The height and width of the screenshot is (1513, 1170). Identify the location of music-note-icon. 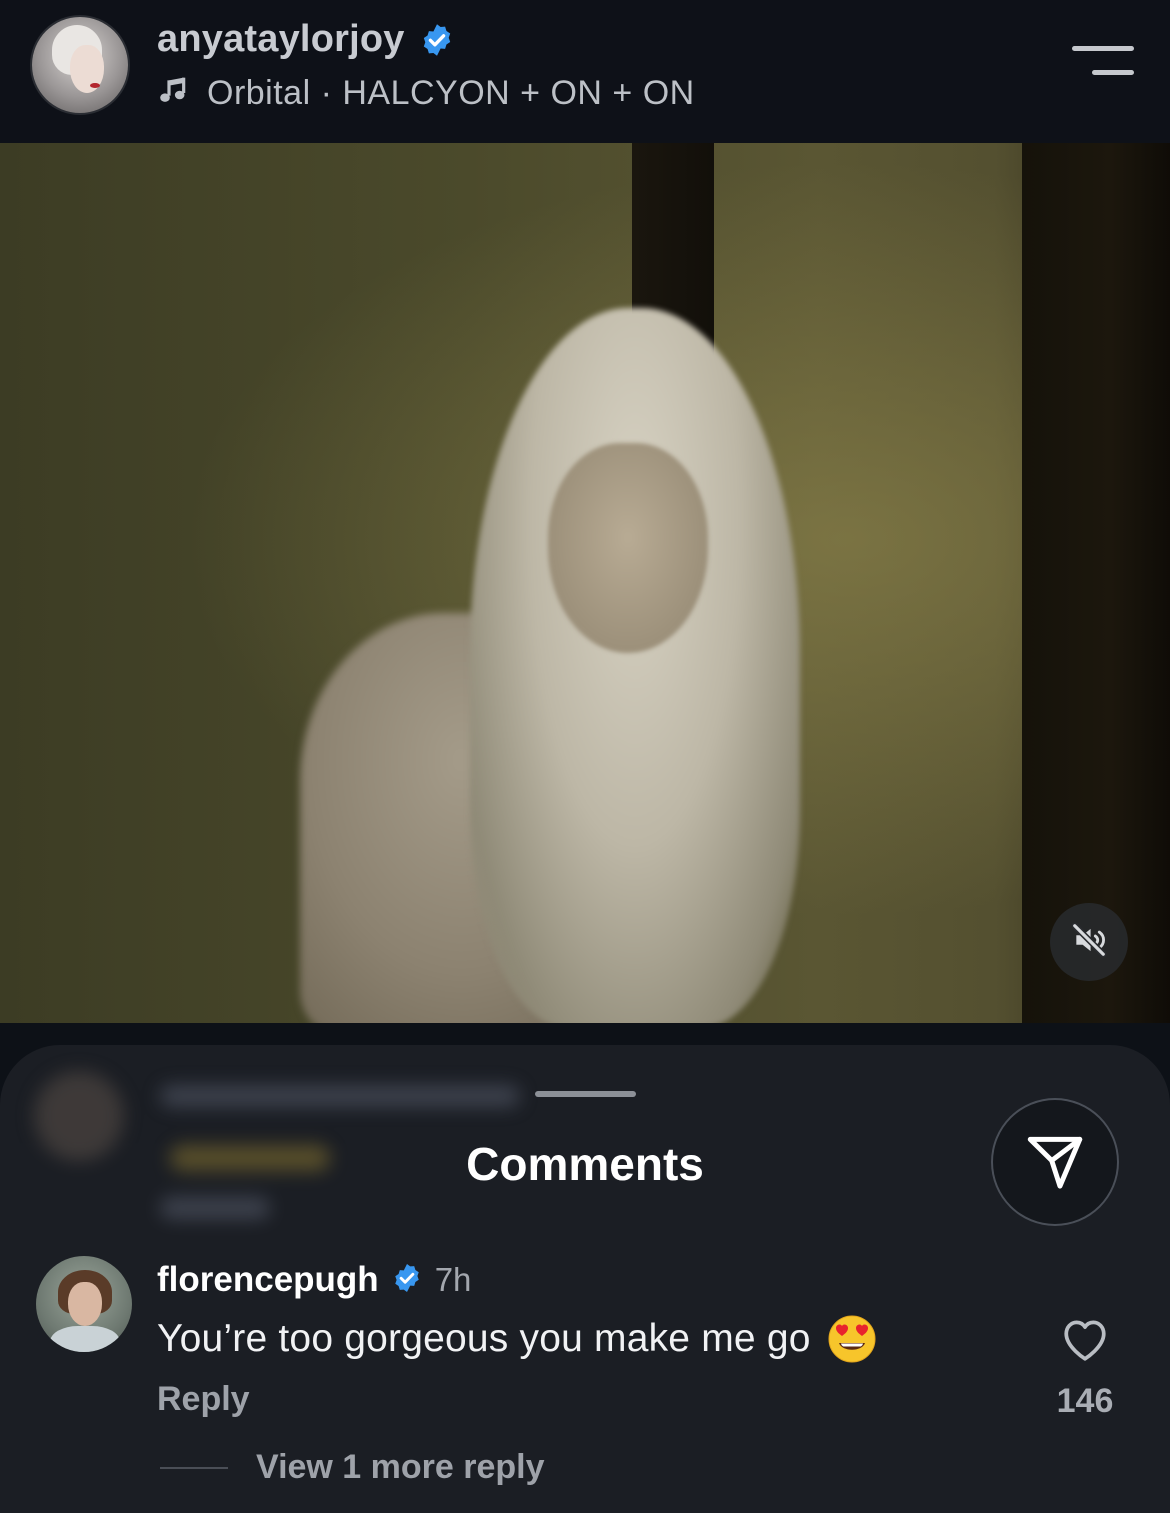
(173, 93).